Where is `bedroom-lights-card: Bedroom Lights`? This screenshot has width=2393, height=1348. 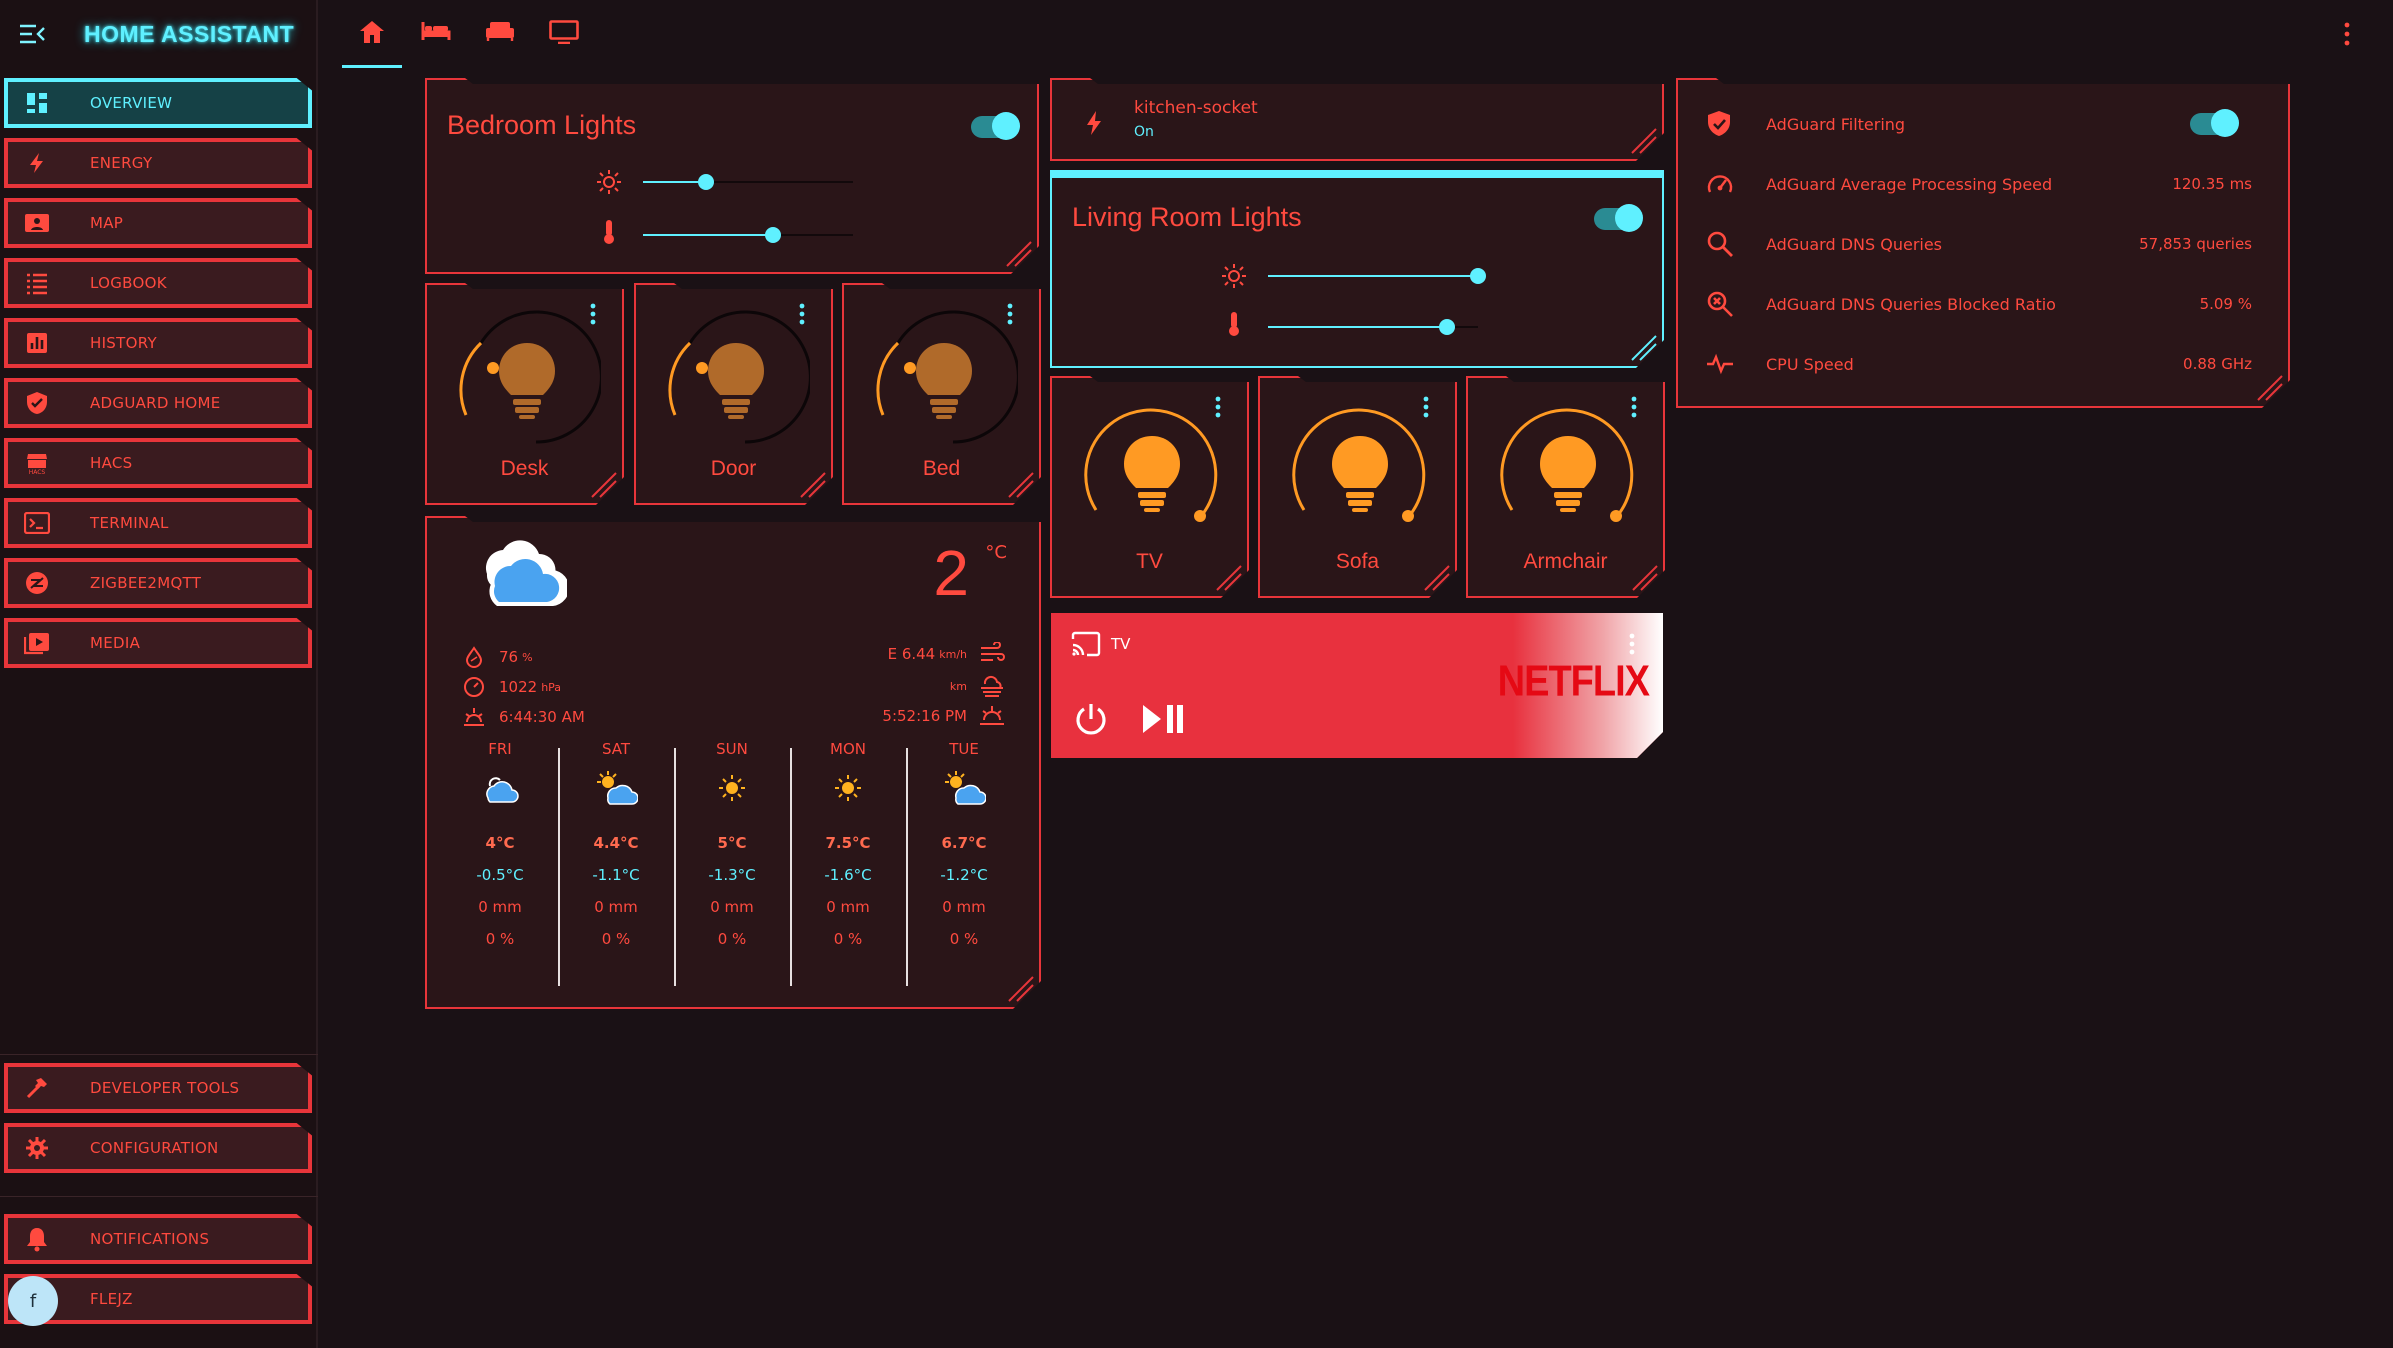 bedroom-lights-card: Bedroom Lights is located at coordinates (732, 176).